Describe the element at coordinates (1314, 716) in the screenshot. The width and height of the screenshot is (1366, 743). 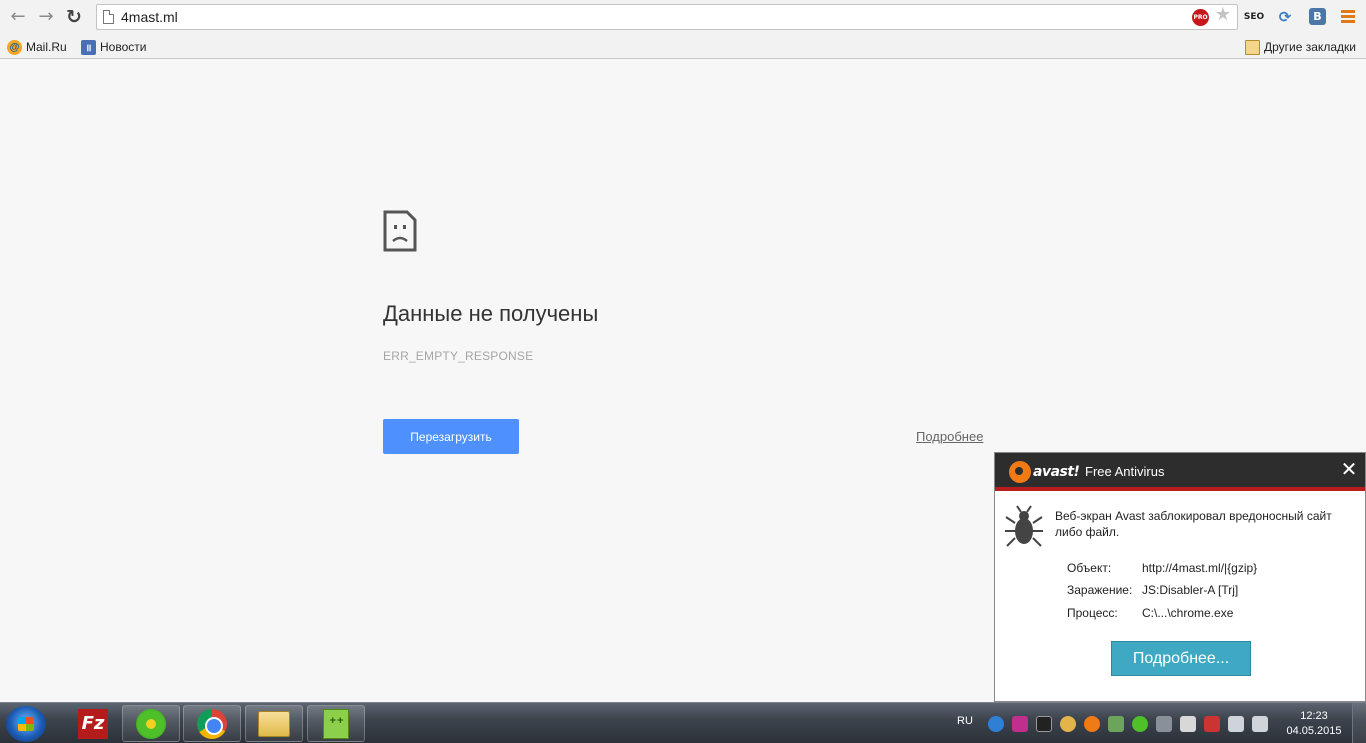
I see `clock-time: 12:23` at that location.